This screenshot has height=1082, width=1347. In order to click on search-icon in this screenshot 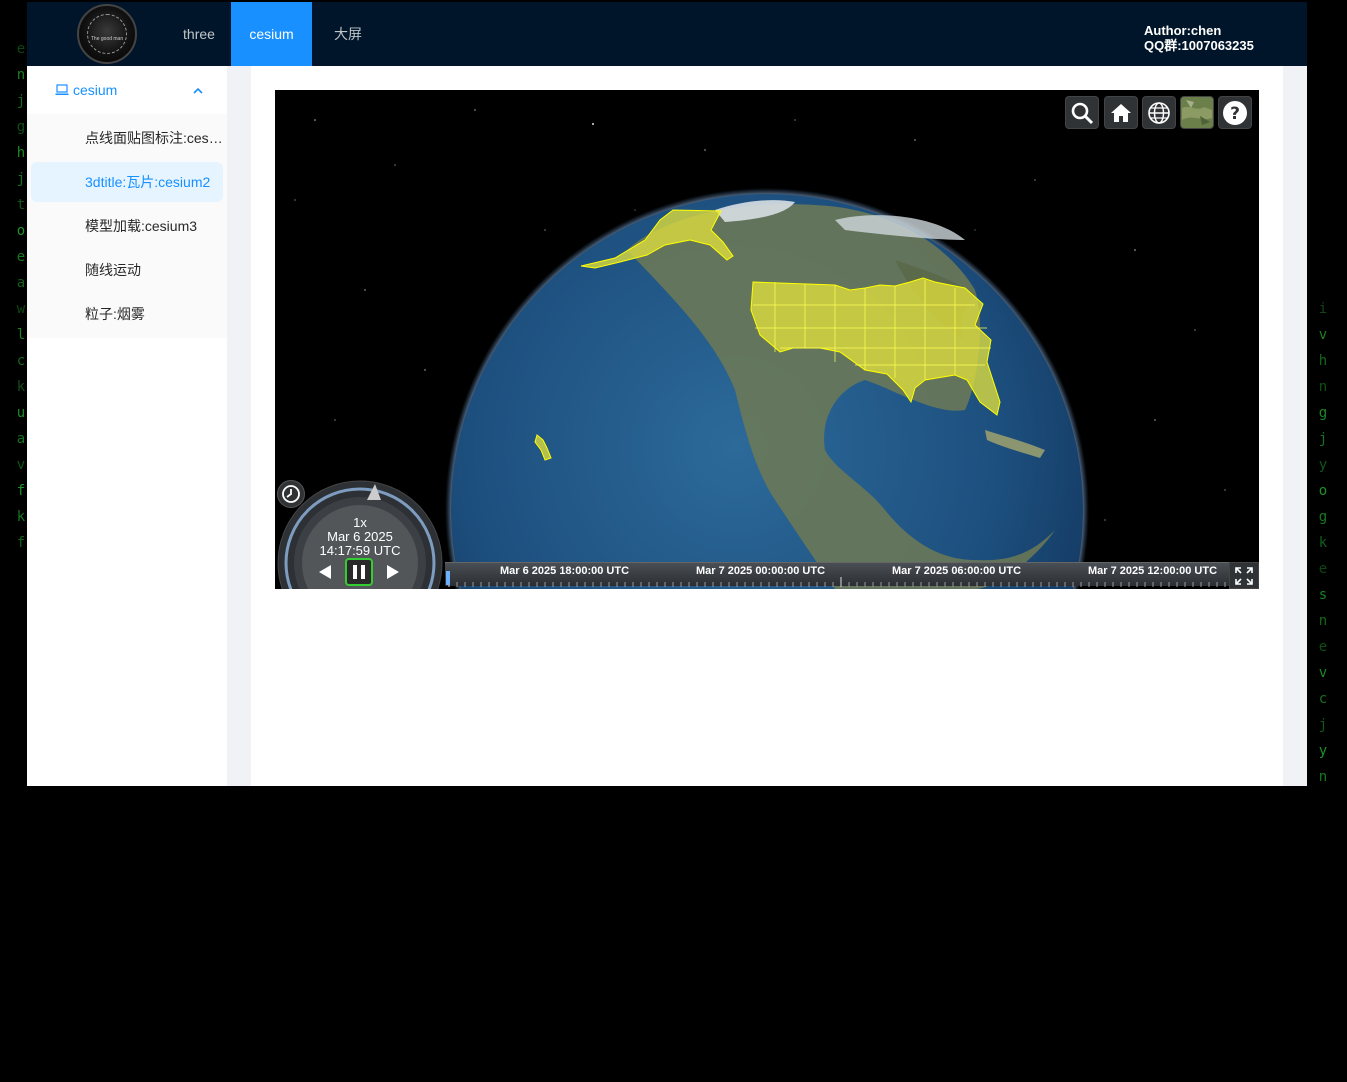, I will do `click(1082, 113)`.